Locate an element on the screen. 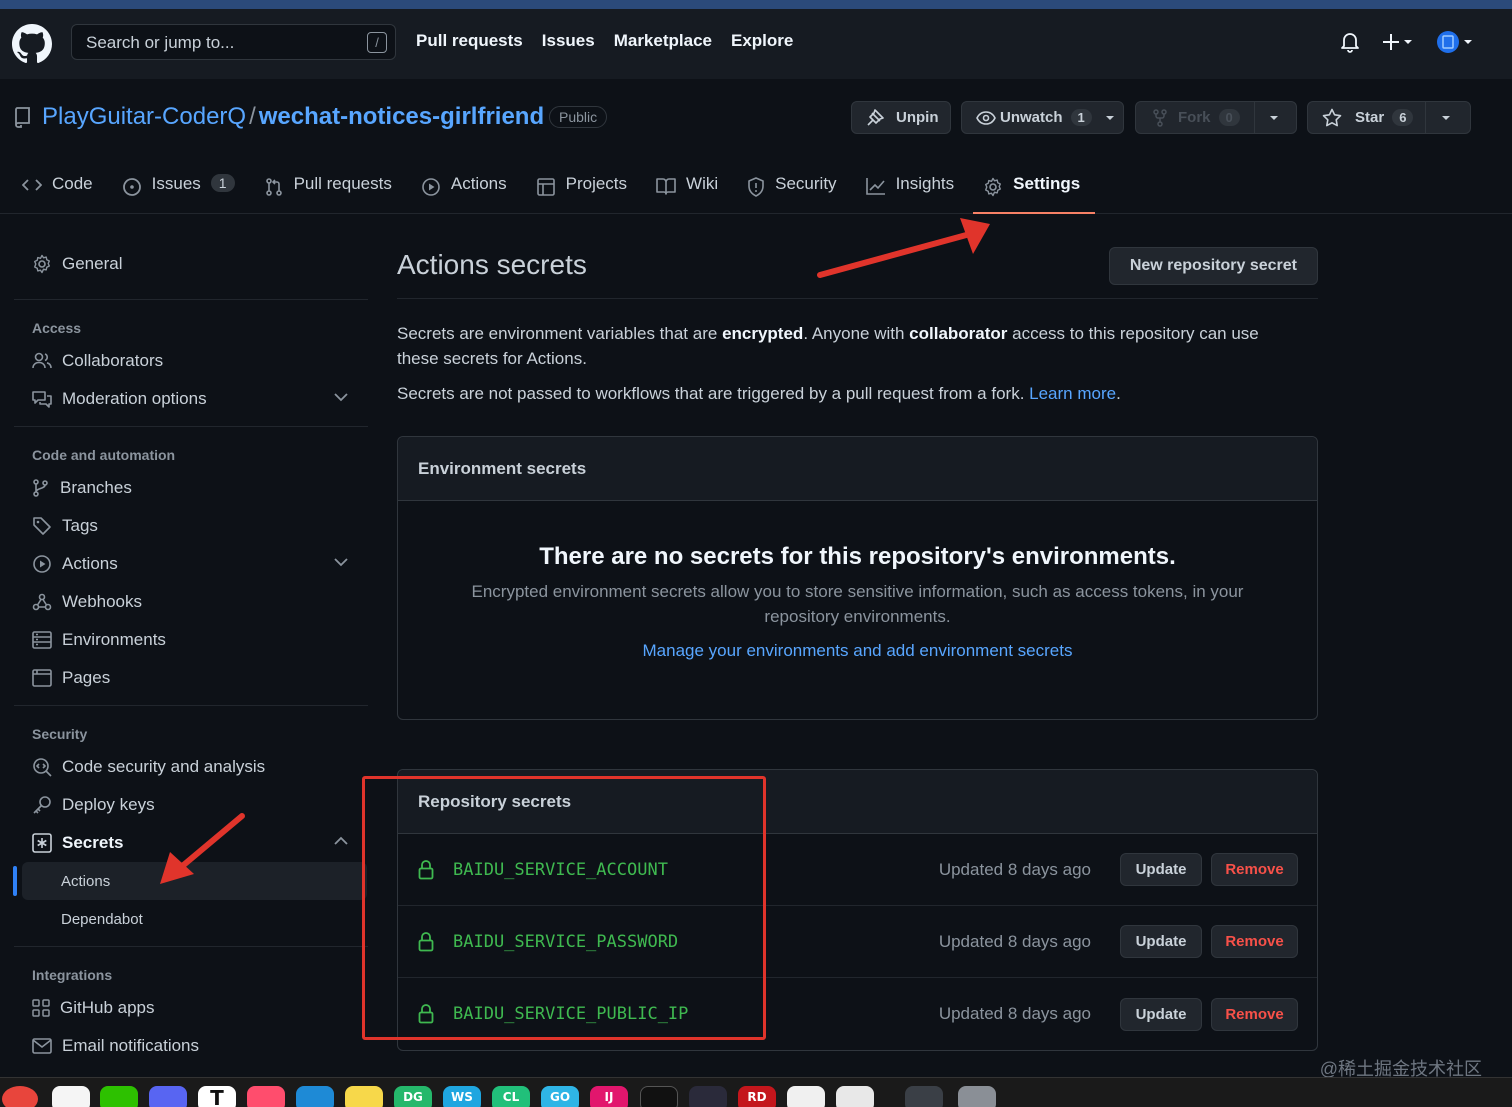 The image size is (1512, 1107). watch-button: Unwatch 1 is located at coordinates (1042, 117).